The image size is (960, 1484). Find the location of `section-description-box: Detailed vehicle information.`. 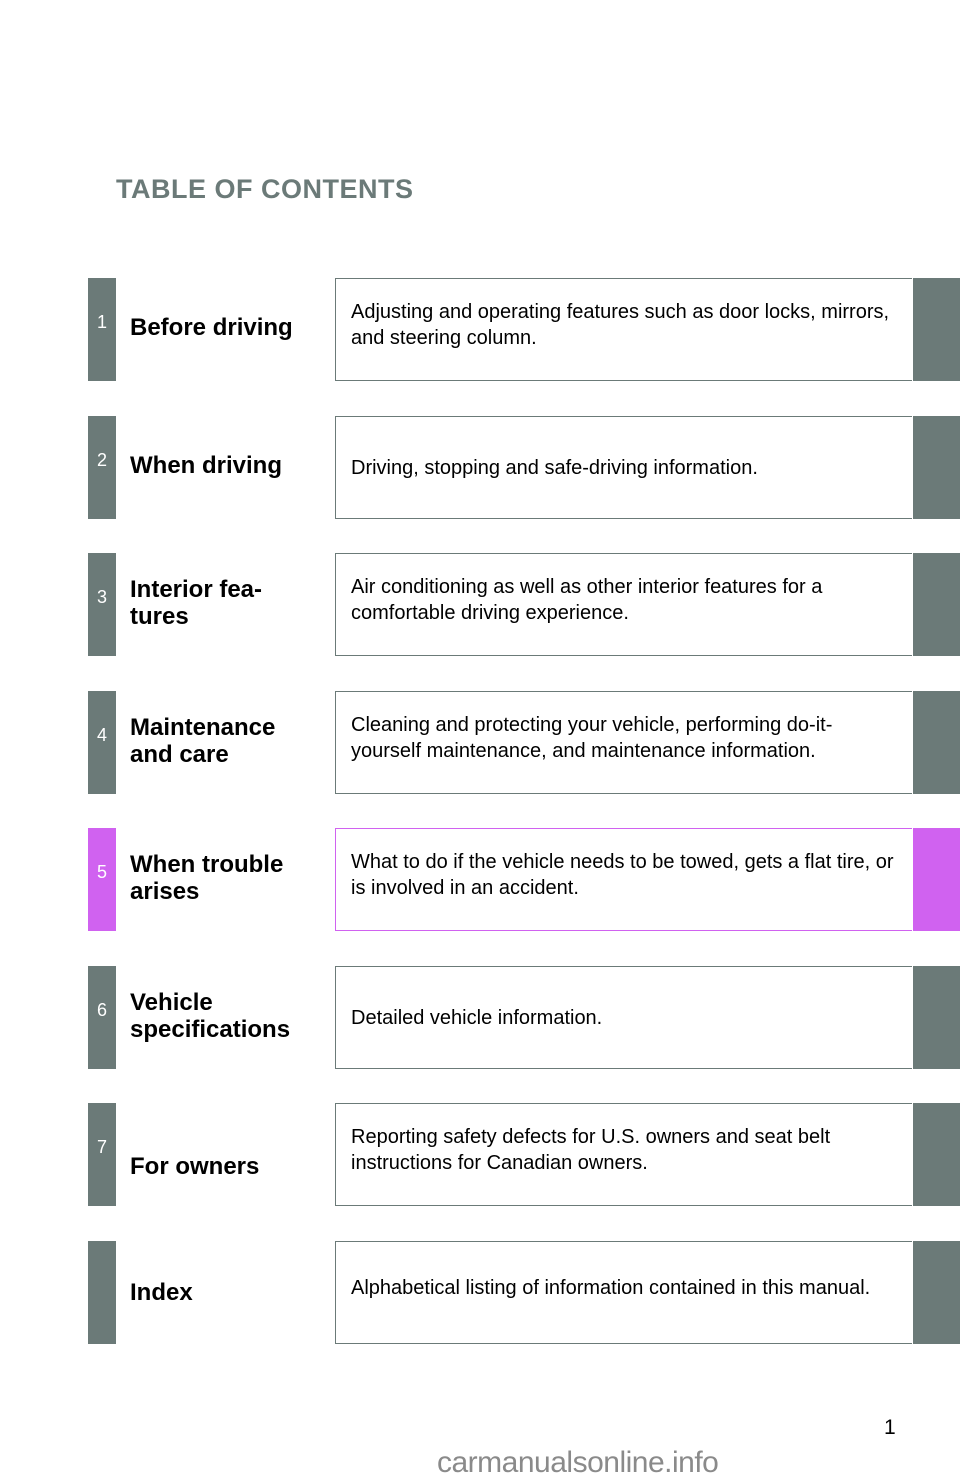

section-description-box: Detailed vehicle information. is located at coordinates (623, 1017).